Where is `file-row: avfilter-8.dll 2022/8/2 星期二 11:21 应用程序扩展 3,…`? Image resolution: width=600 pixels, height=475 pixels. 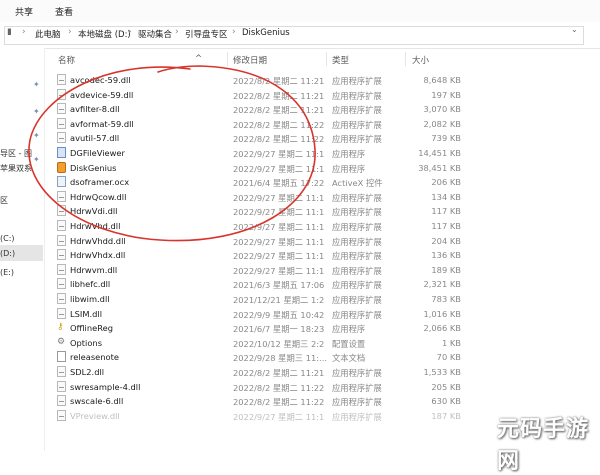 file-row: avfilter-8.dll 2022/8/2 星期二 11:21 应用程序扩展 3,… is located at coordinates (315, 109).